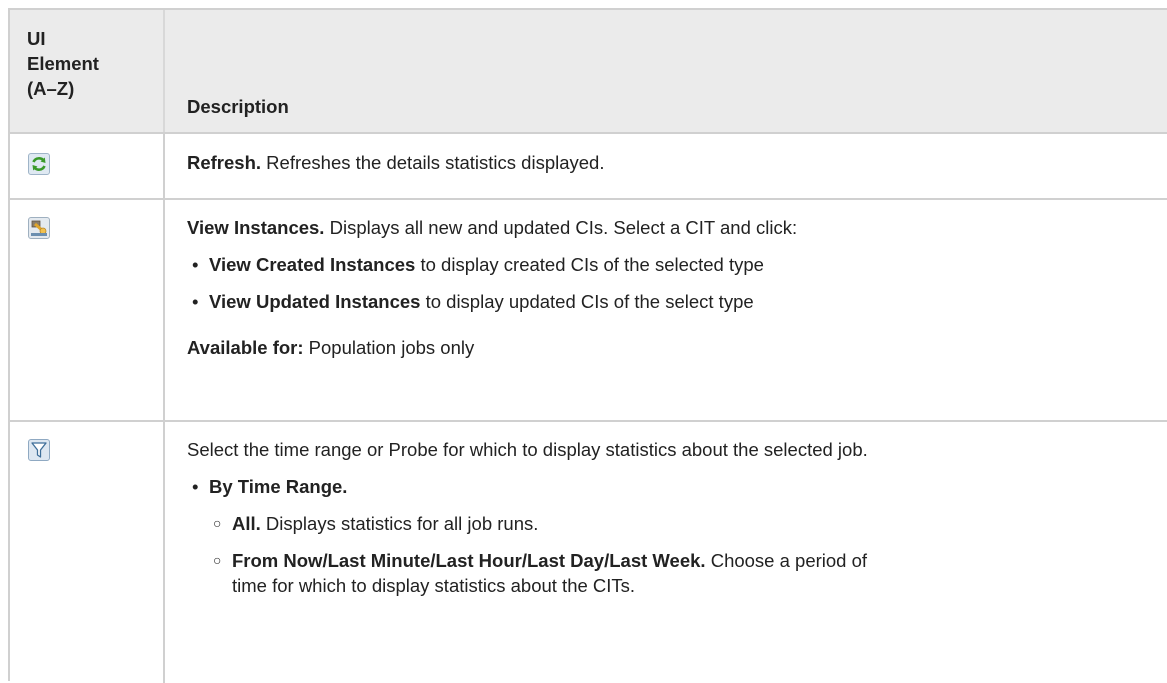 The height and width of the screenshot is (683, 1167). What do you see at coordinates (238, 106) in the screenshot?
I see `header-description: Description` at bounding box center [238, 106].